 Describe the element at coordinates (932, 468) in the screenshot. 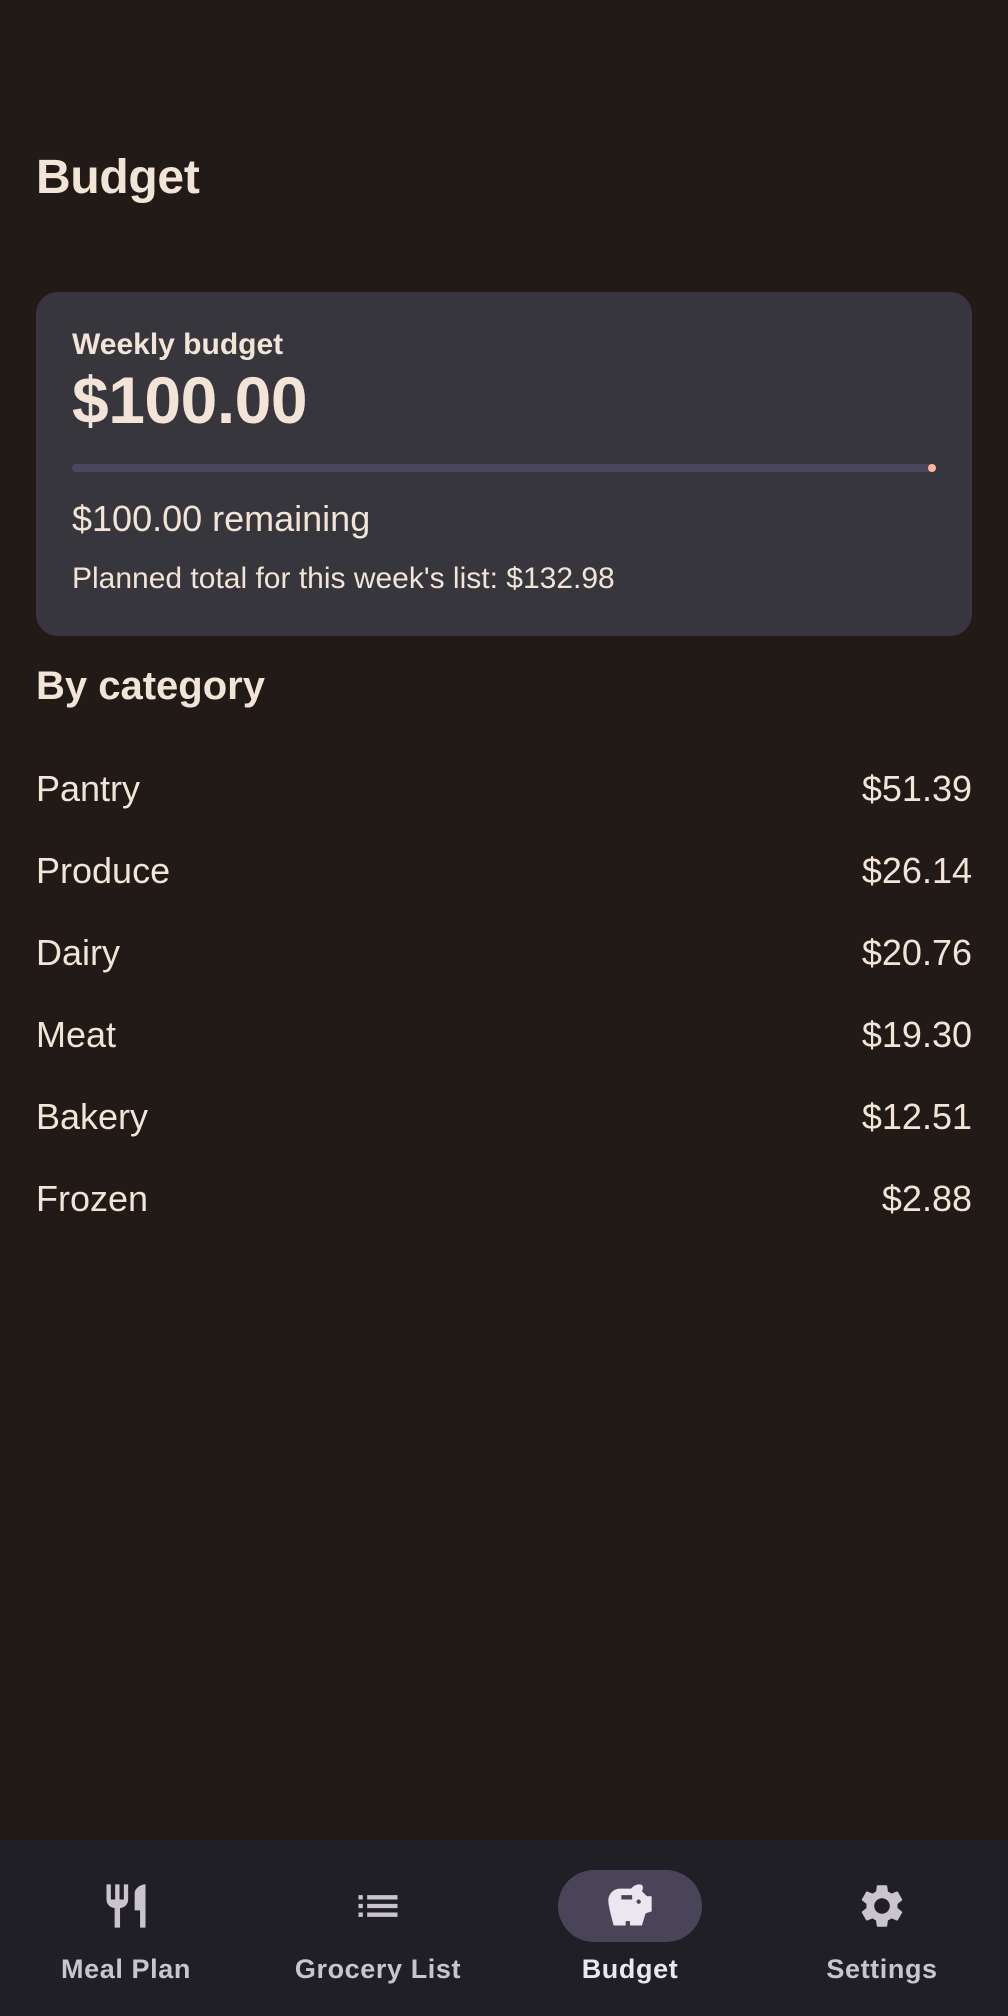

I see `budget-progress-end-dot` at that location.